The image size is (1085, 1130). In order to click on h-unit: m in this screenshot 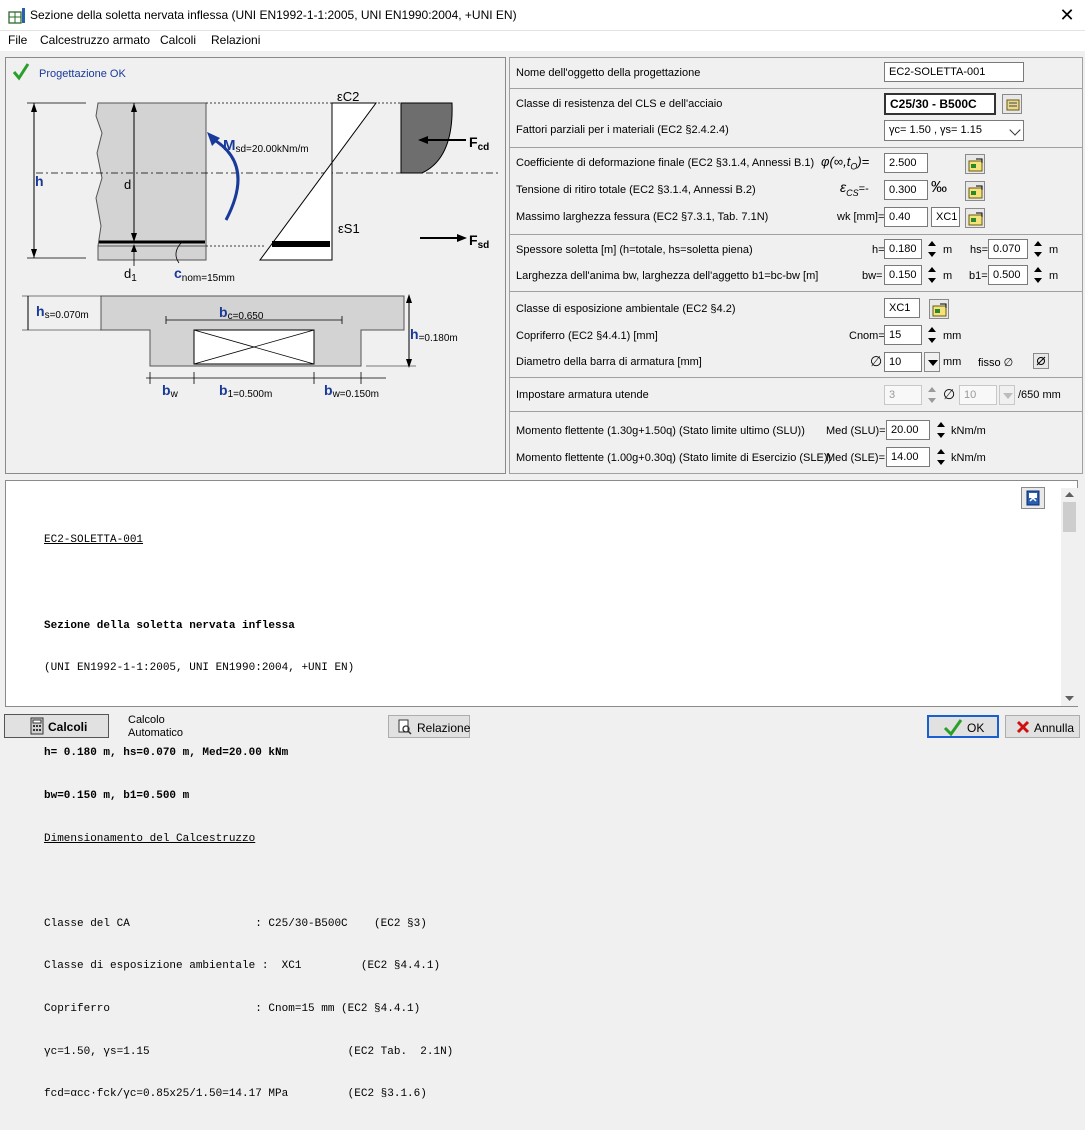, I will do `click(948, 250)`.